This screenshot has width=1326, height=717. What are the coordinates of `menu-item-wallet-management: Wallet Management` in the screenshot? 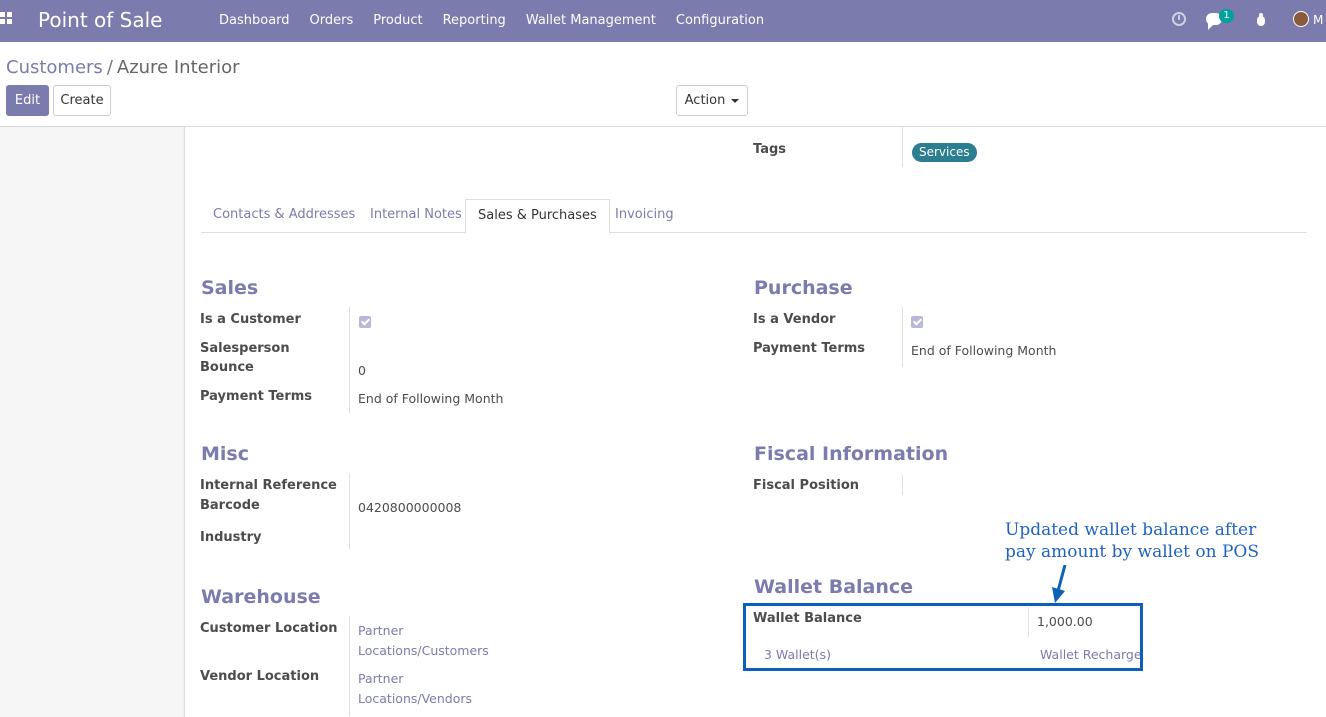 It's located at (591, 20).